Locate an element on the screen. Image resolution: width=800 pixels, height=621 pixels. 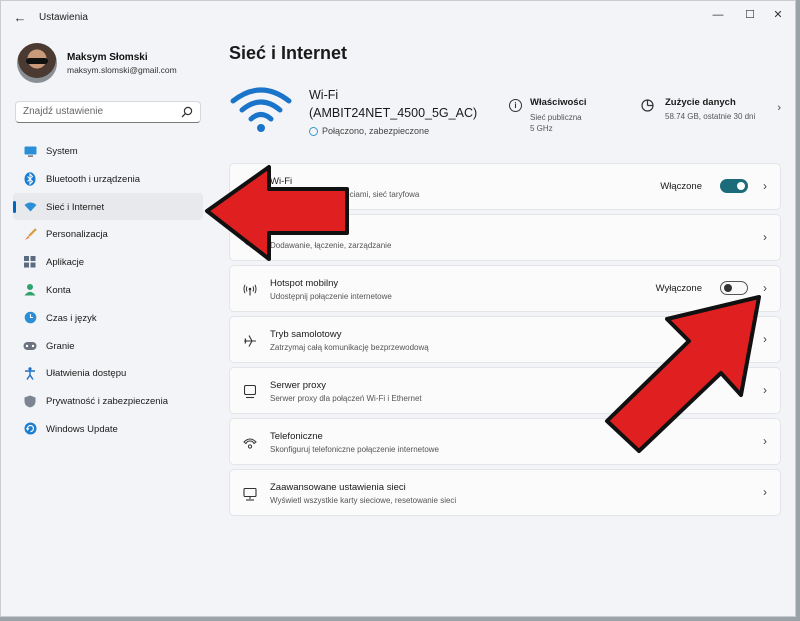
search-box is located at coordinates (108, 112).